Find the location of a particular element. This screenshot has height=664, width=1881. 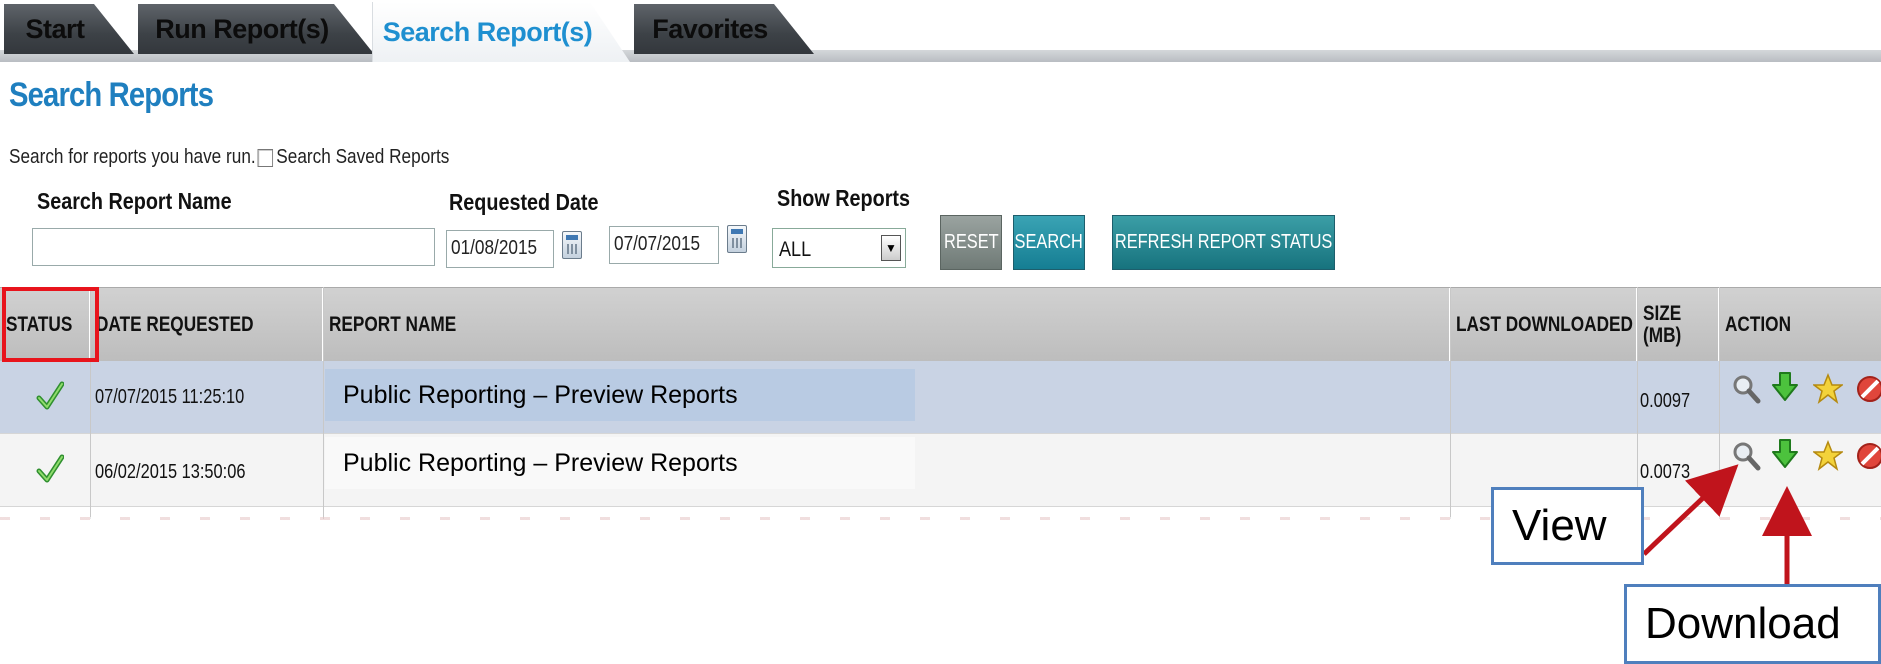

view-callout-label: View is located at coordinates (1559, 525).